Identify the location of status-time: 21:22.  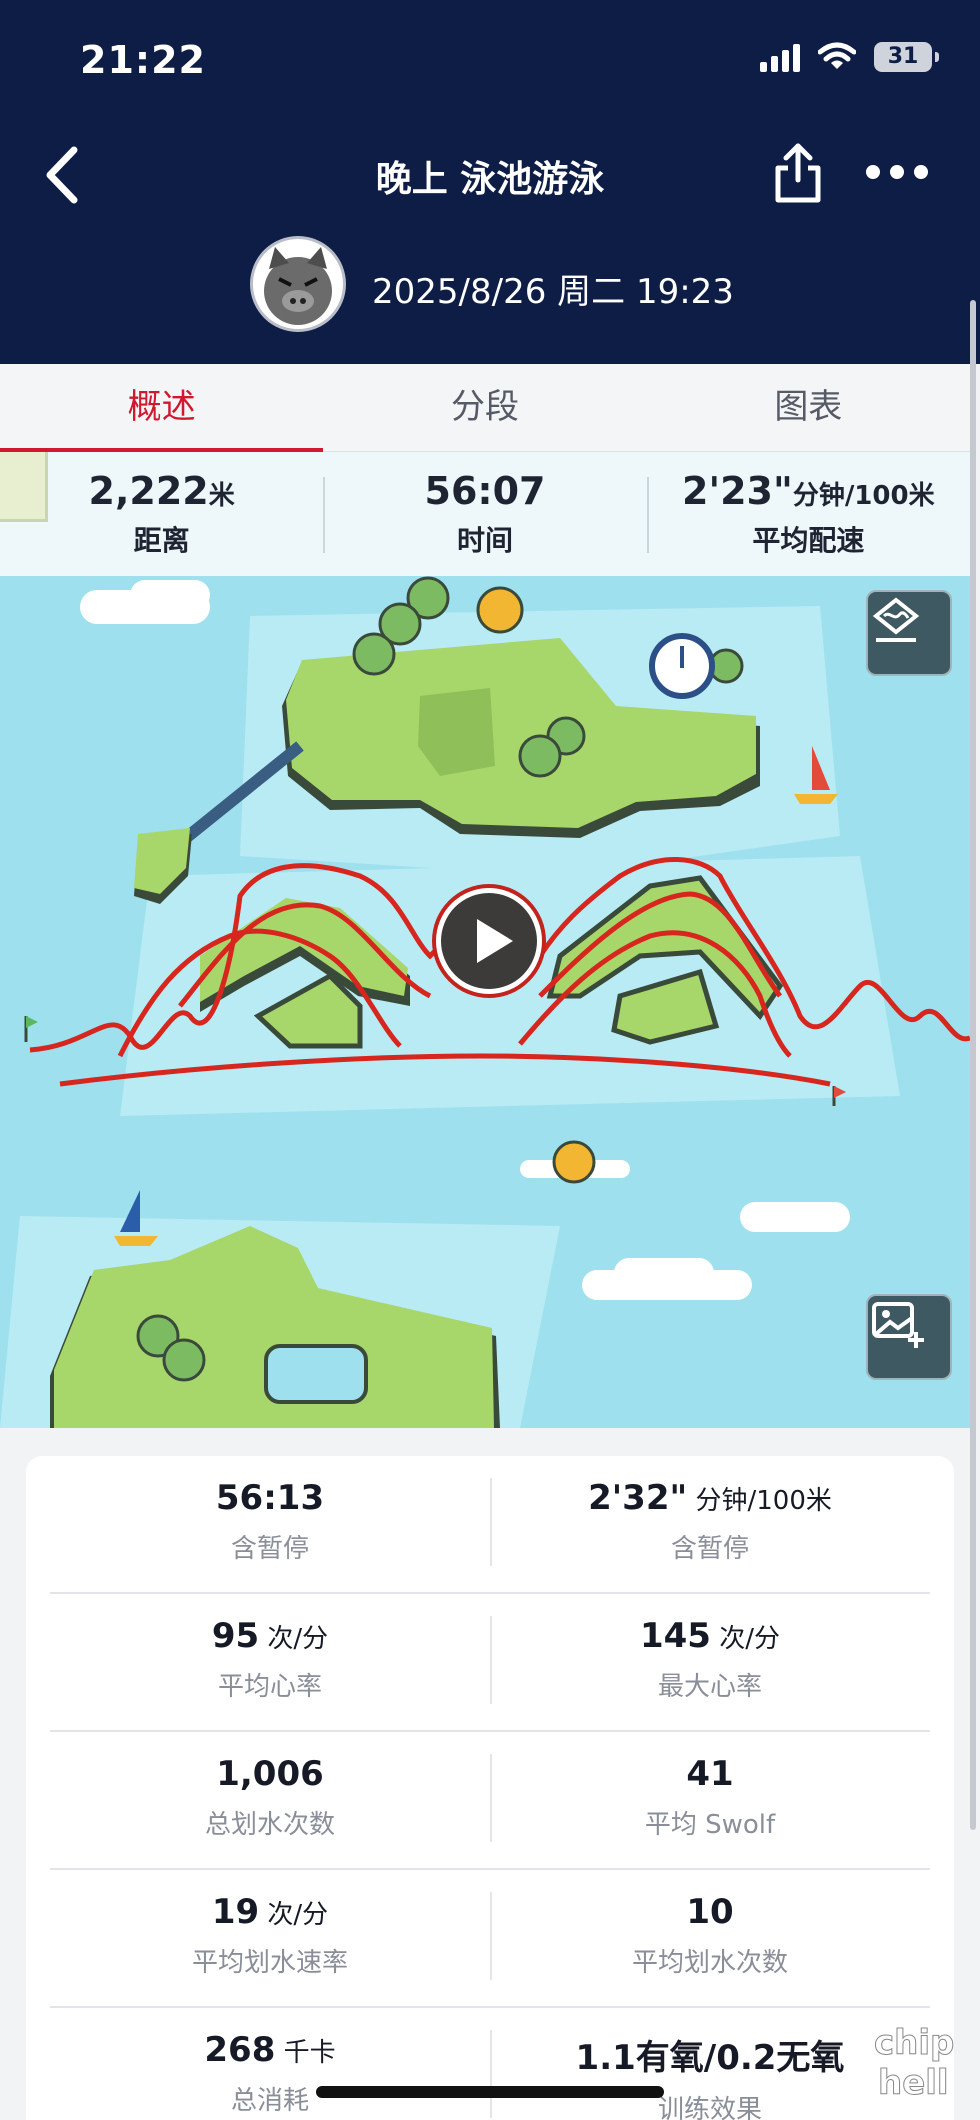
(143, 60).